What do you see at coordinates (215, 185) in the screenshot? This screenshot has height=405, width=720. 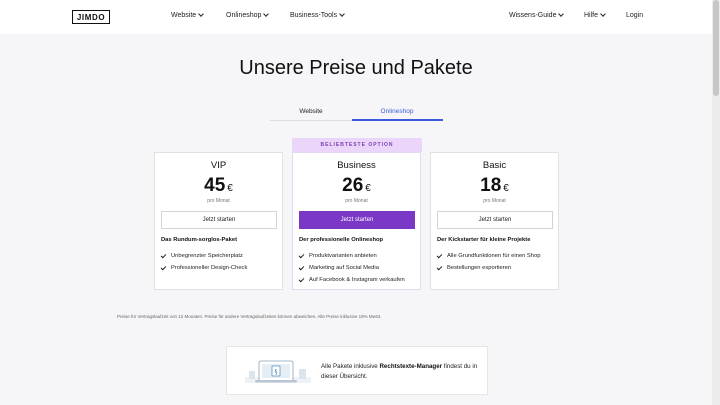 I see `plan-price: 45` at bounding box center [215, 185].